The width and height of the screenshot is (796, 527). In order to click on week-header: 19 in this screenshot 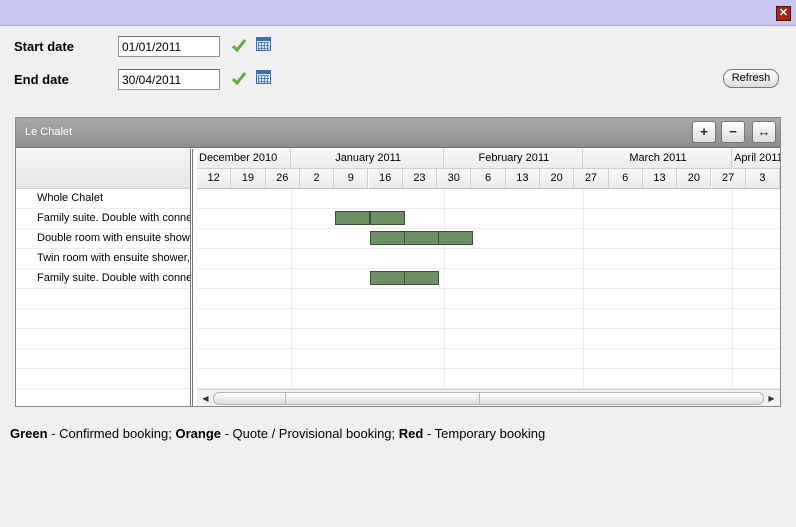, I will do `click(248, 179)`.